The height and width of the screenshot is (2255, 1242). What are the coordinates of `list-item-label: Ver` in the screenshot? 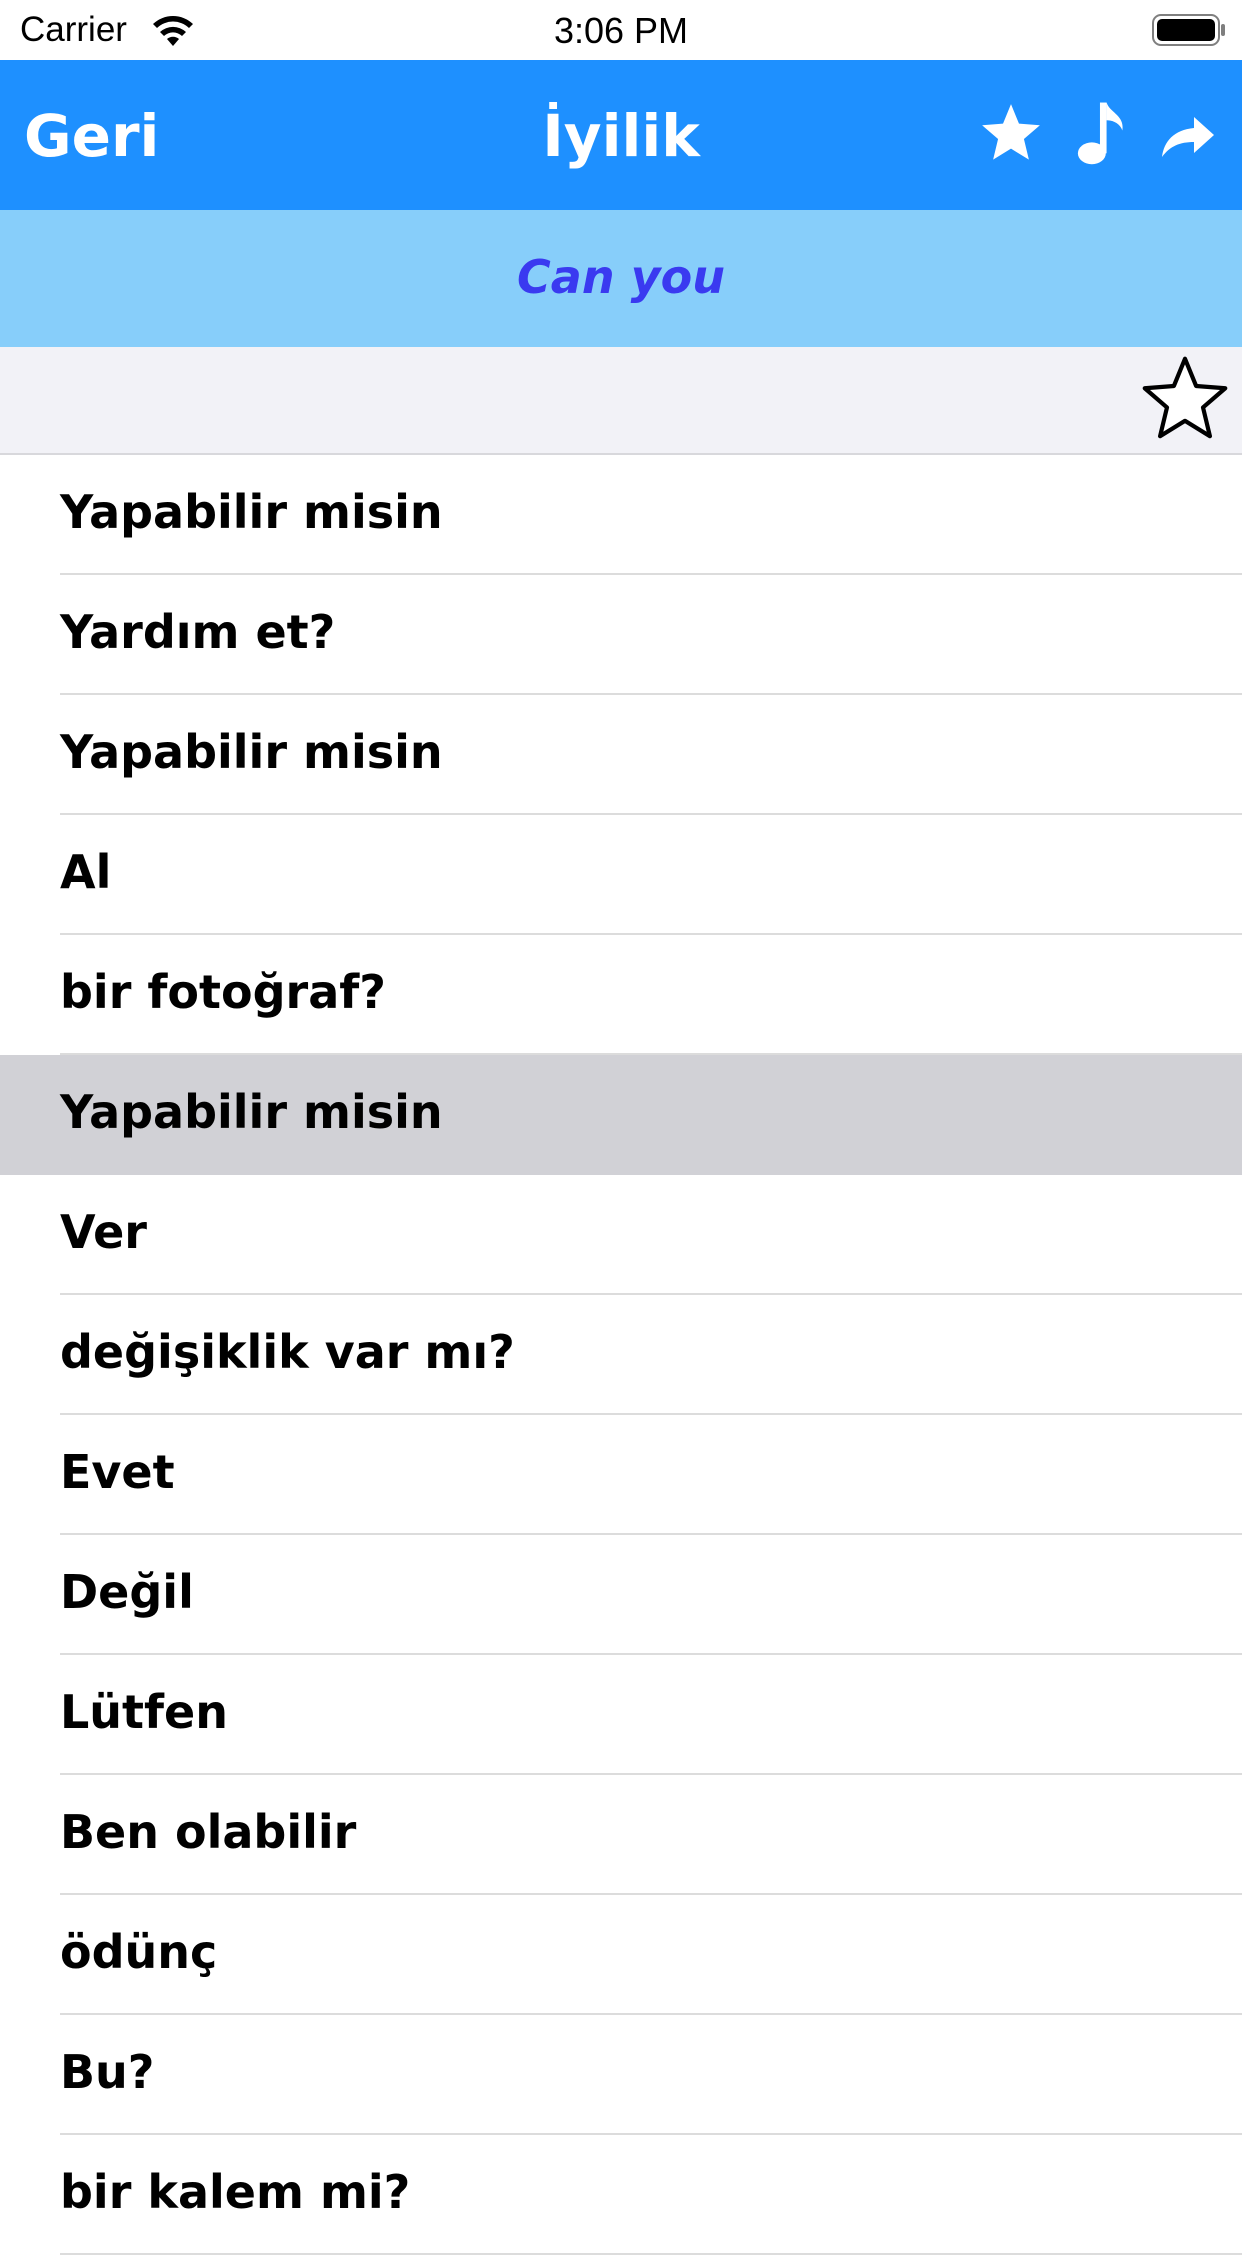 It's located at (103, 1232).